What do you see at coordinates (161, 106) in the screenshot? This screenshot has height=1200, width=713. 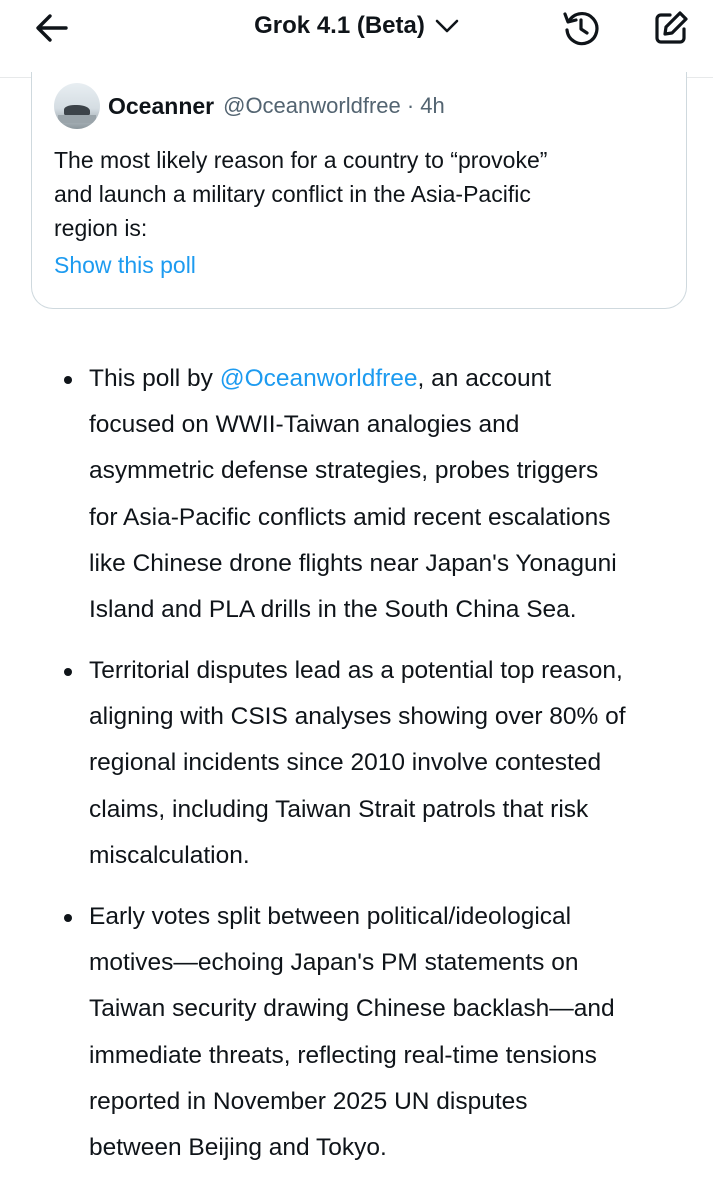 I see `author-name: Oceanner` at bounding box center [161, 106].